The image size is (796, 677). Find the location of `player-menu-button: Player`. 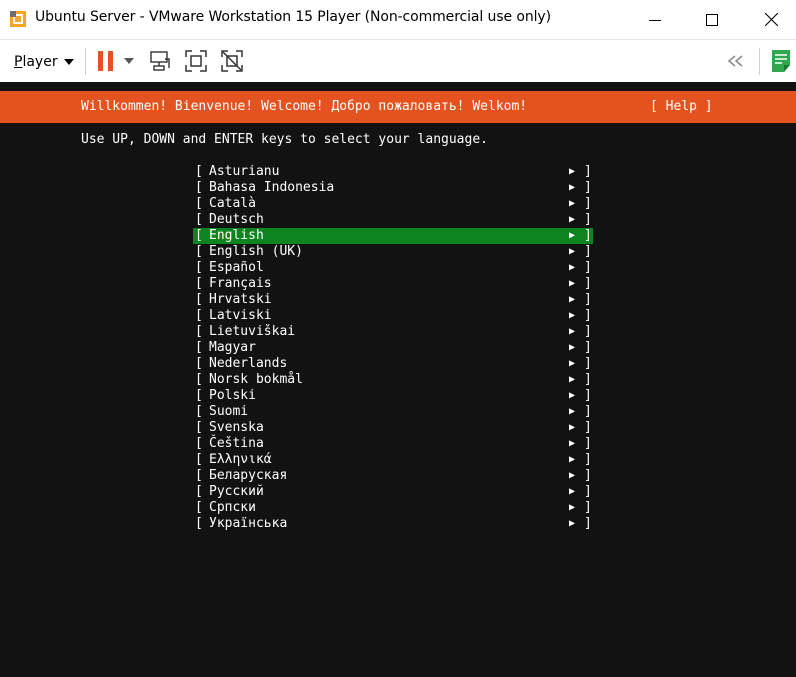

player-menu-button: Player is located at coordinates (44, 62).